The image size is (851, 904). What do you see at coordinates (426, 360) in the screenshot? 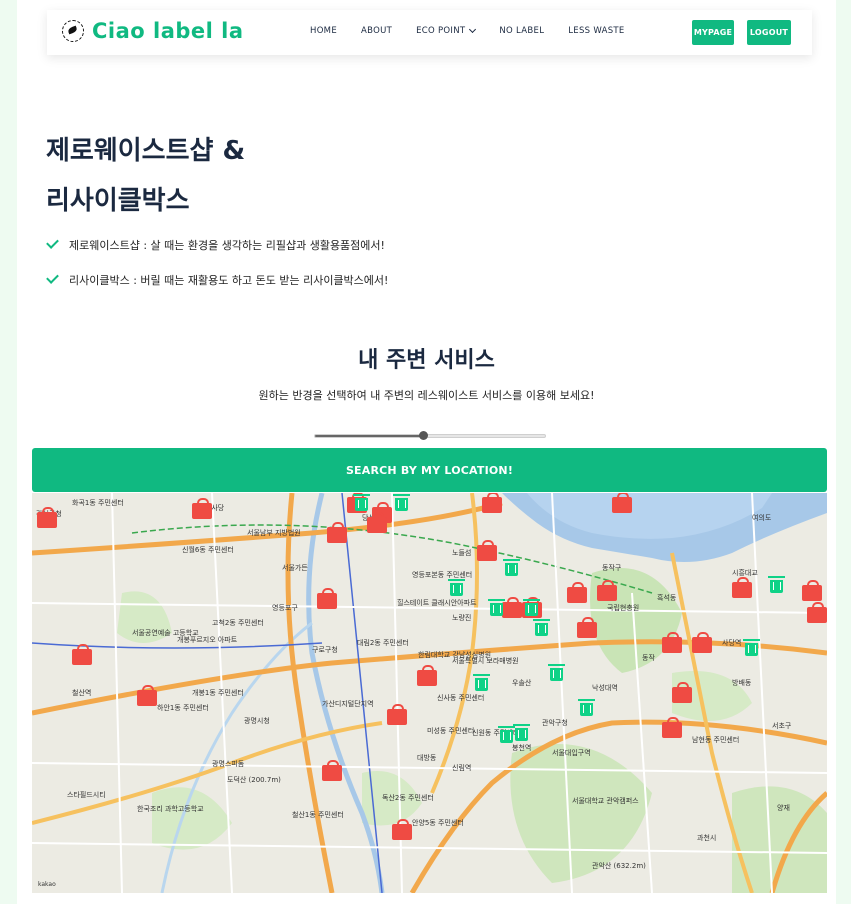
I see `nearby-services-title: 내 주변 서비스` at bounding box center [426, 360].